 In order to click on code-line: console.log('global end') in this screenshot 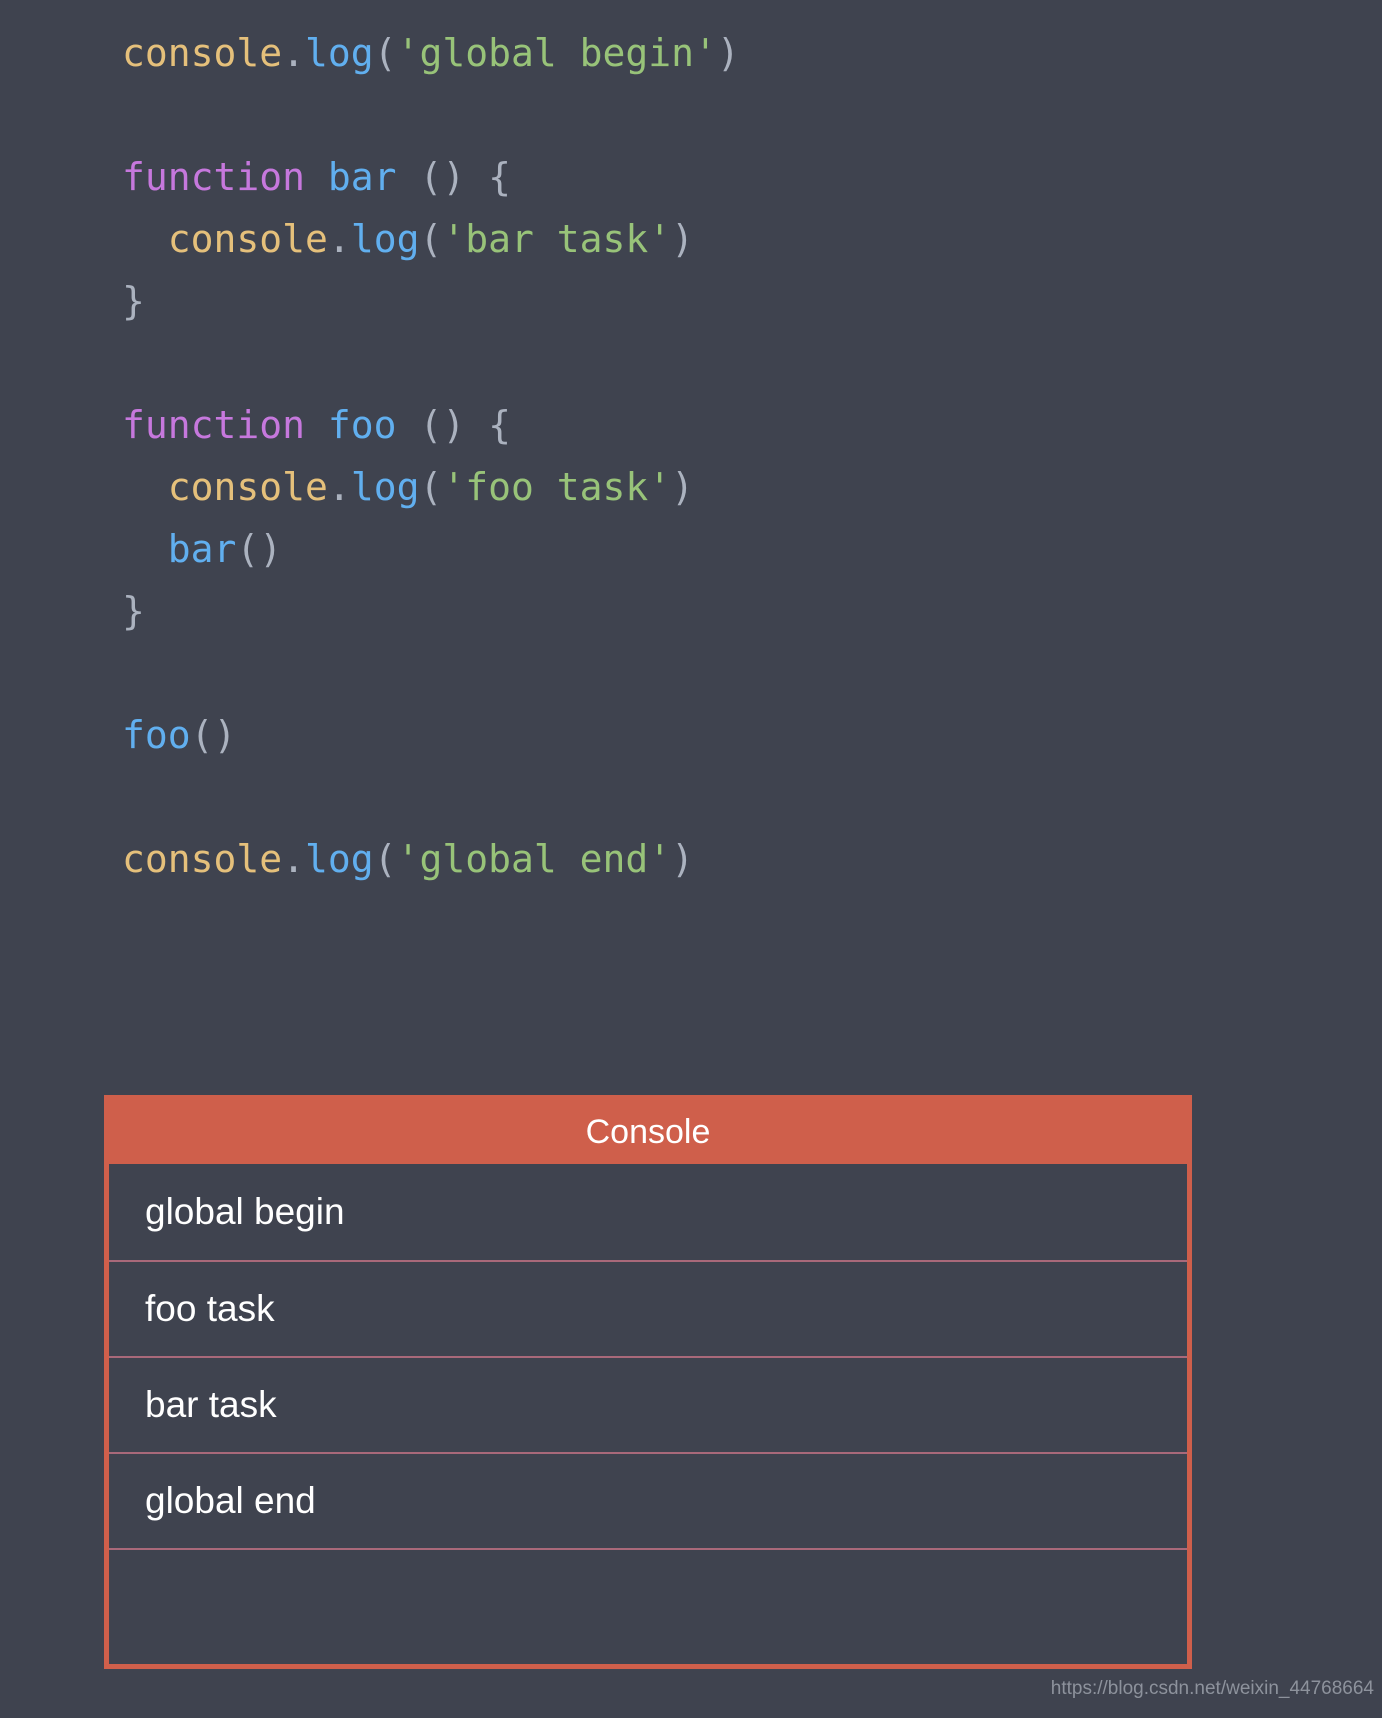, I will do `click(691, 859)`.